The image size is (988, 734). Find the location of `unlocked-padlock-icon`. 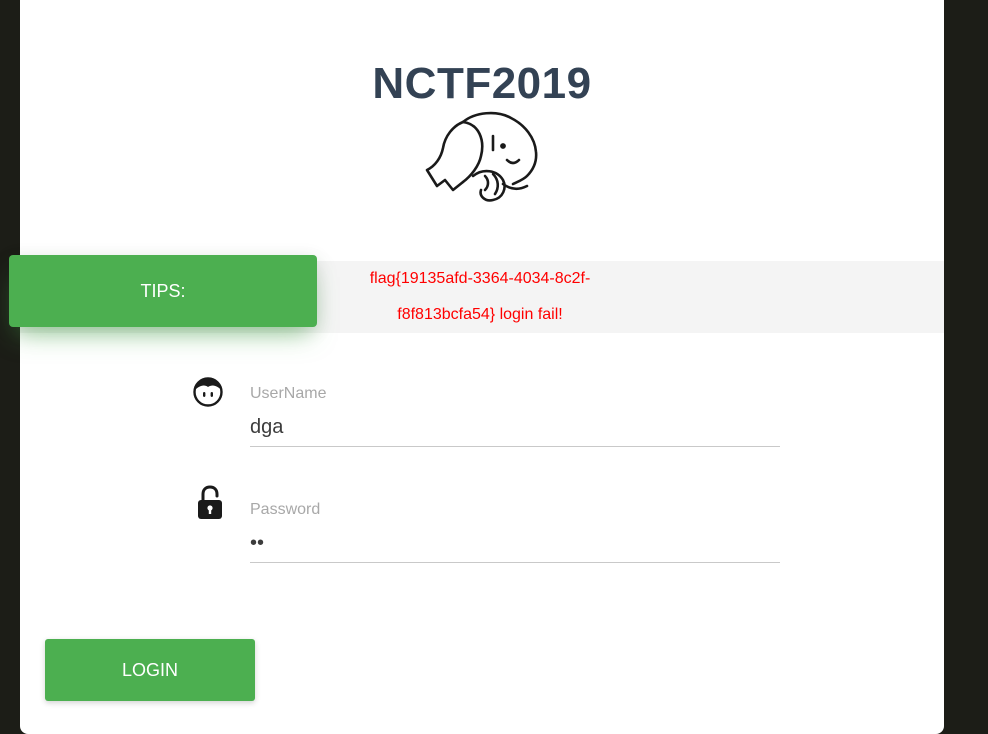

unlocked-padlock-icon is located at coordinates (210, 502).